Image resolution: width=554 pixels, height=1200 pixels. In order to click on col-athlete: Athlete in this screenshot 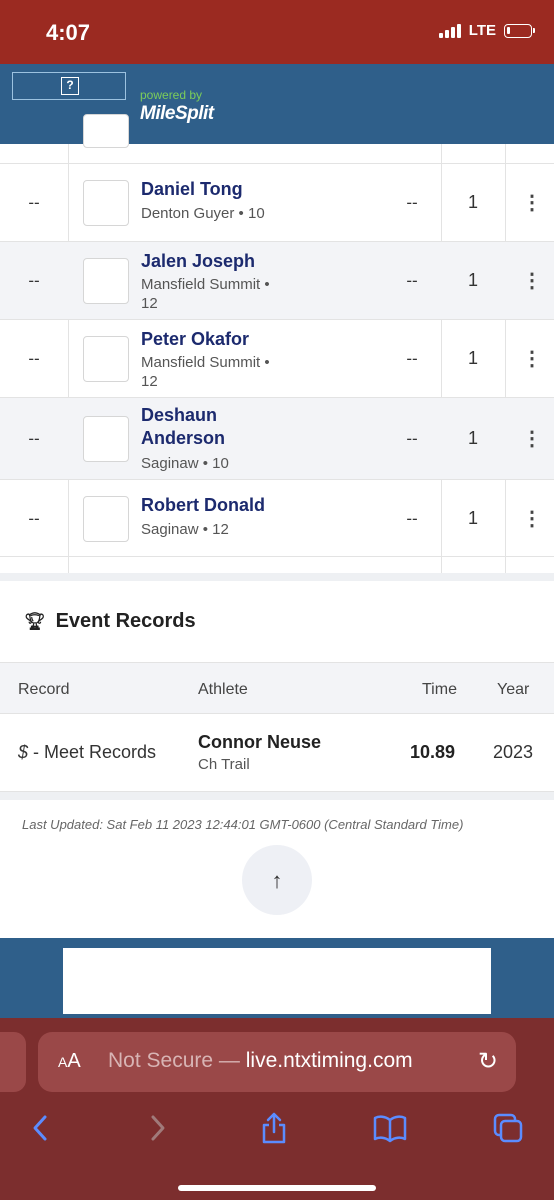, I will do `click(223, 689)`.